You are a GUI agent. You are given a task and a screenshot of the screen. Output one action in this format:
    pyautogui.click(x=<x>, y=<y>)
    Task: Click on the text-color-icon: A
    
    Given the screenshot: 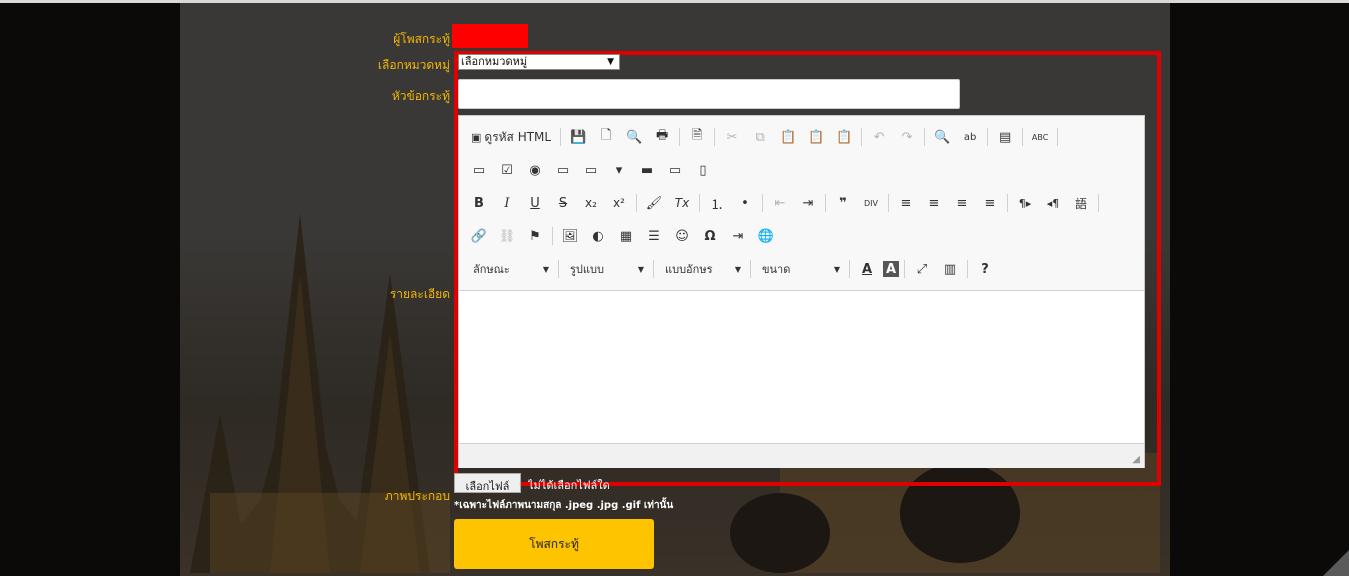 What is the action you would take?
    pyautogui.click(x=867, y=269)
    